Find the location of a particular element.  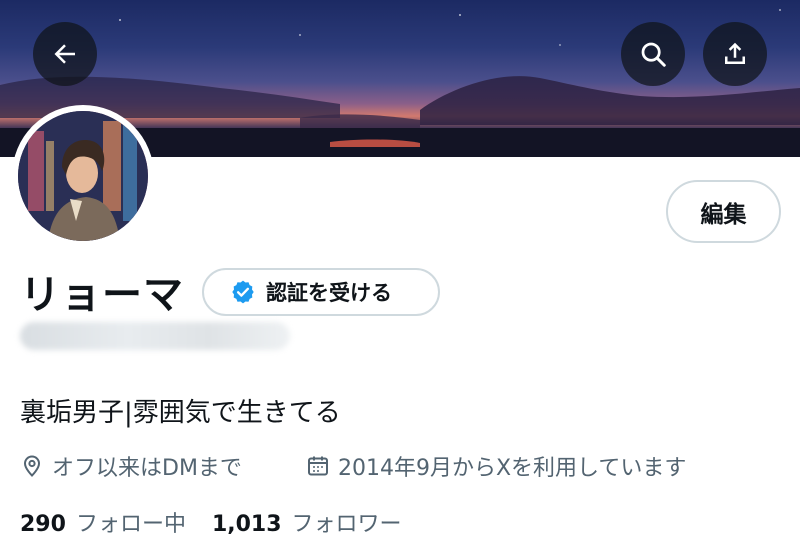

edit-profile-button: 編集 is located at coordinates (723, 211).